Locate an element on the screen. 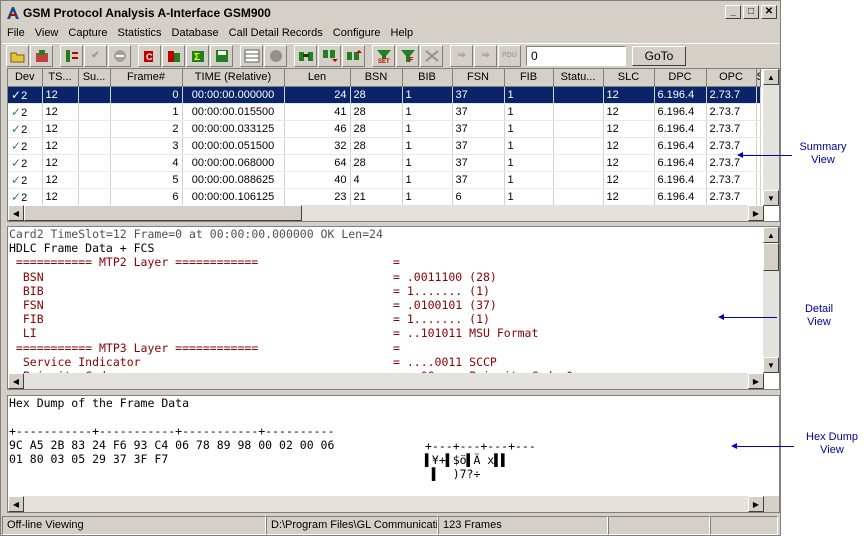  open-icon is located at coordinates (17, 55).